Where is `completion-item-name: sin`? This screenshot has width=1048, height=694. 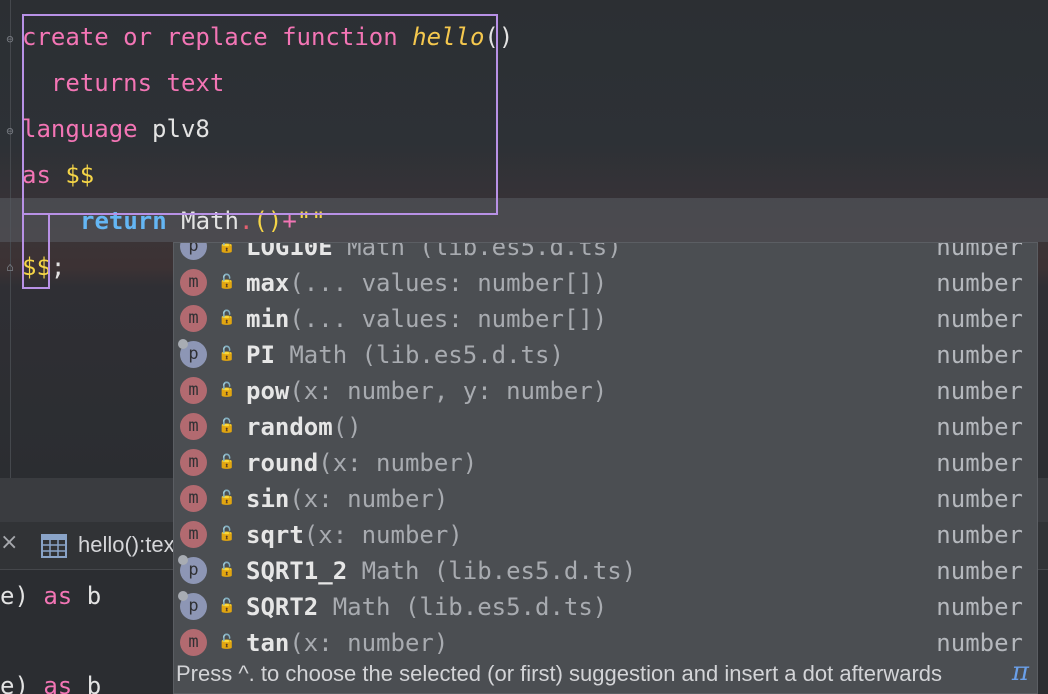
completion-item-name: sin is located at coordinates (268, 499).